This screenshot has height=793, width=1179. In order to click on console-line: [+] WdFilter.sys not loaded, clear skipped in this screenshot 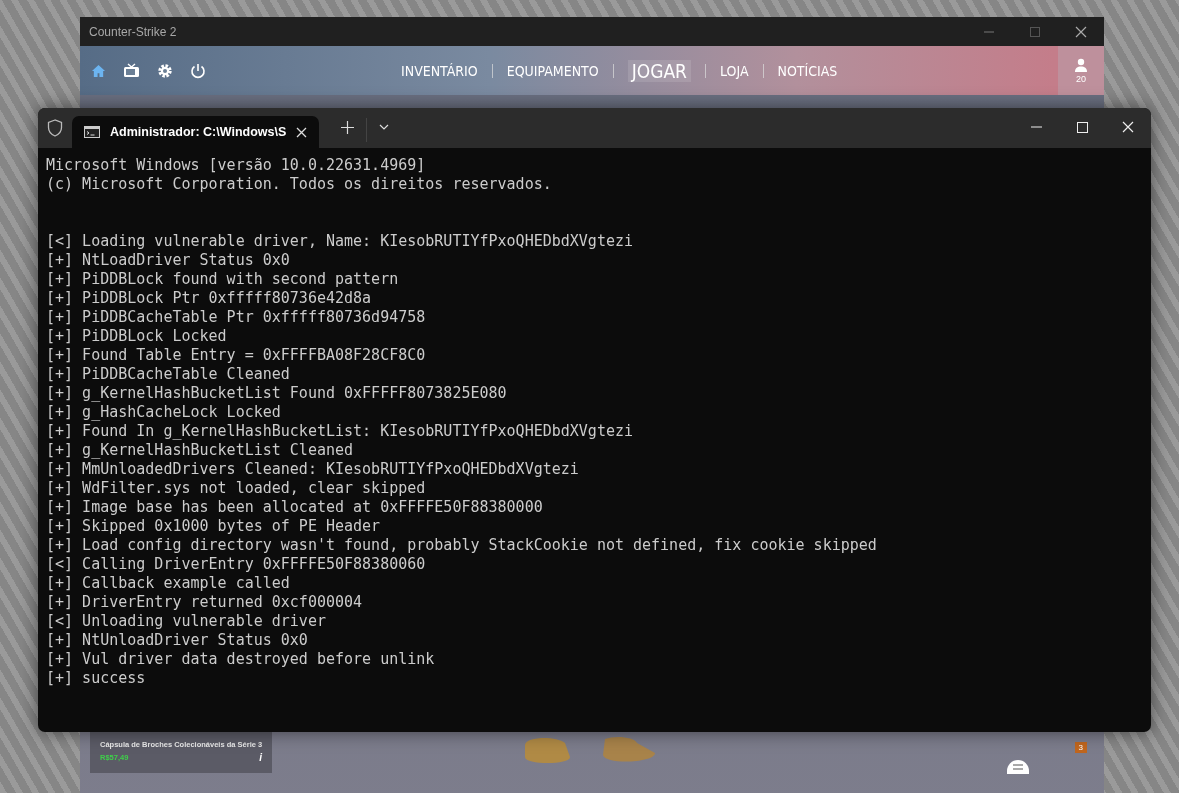, I will do `click(236, 488)`.